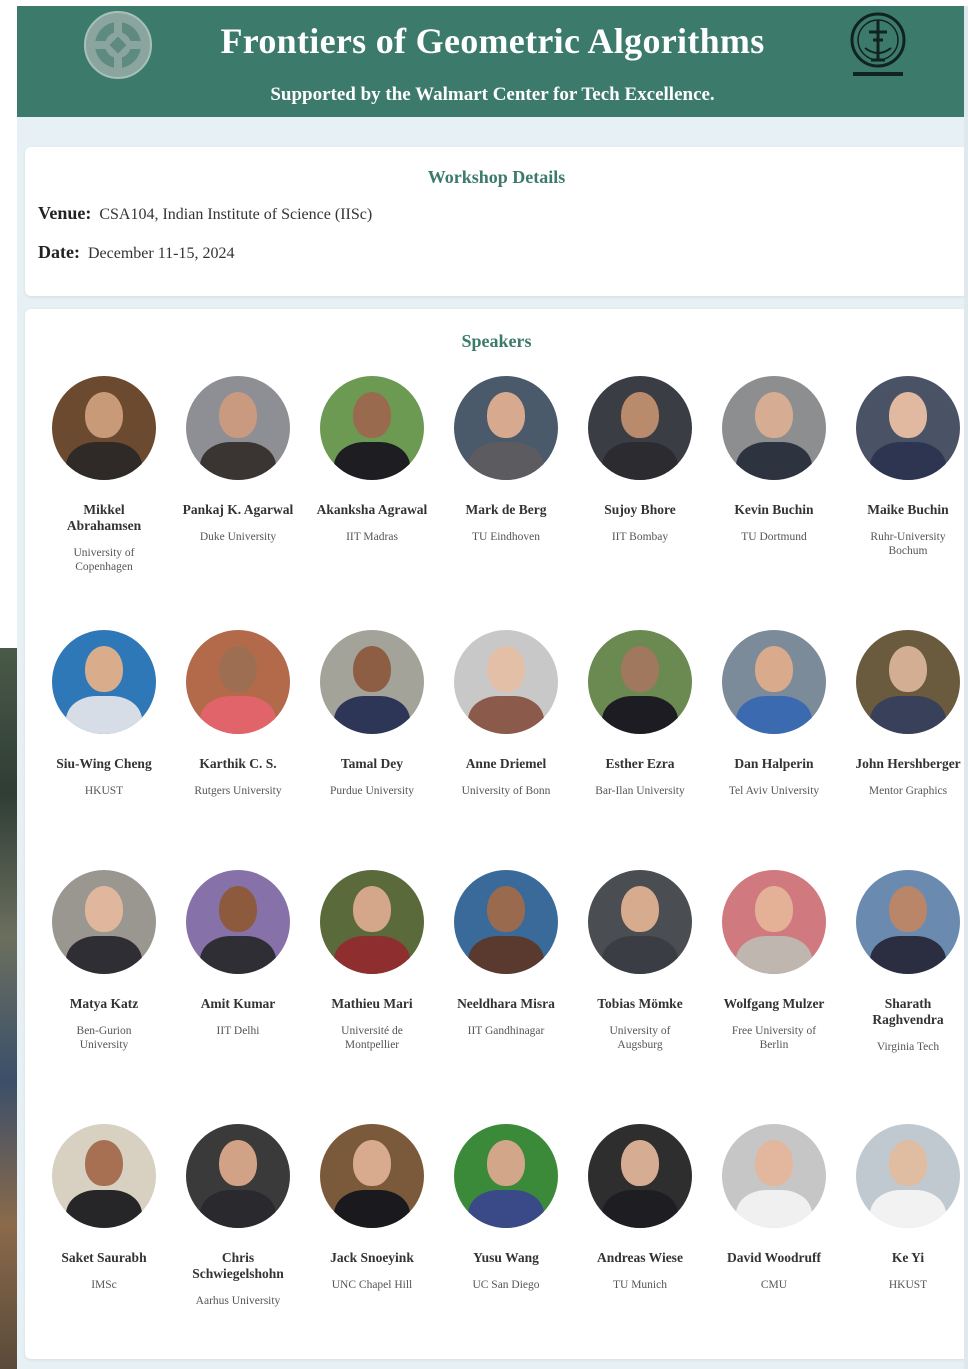 The image size is (968, 1369). Describe the element at coordinates (774, 509) in the screenshot. I see `speaker-name: Kevin Buchin` at that location.